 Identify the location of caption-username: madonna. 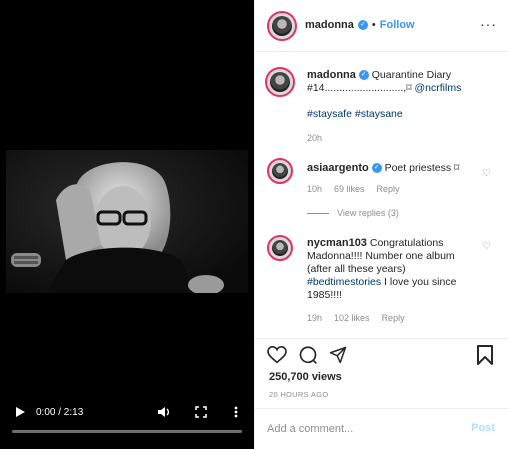
(331, 75).